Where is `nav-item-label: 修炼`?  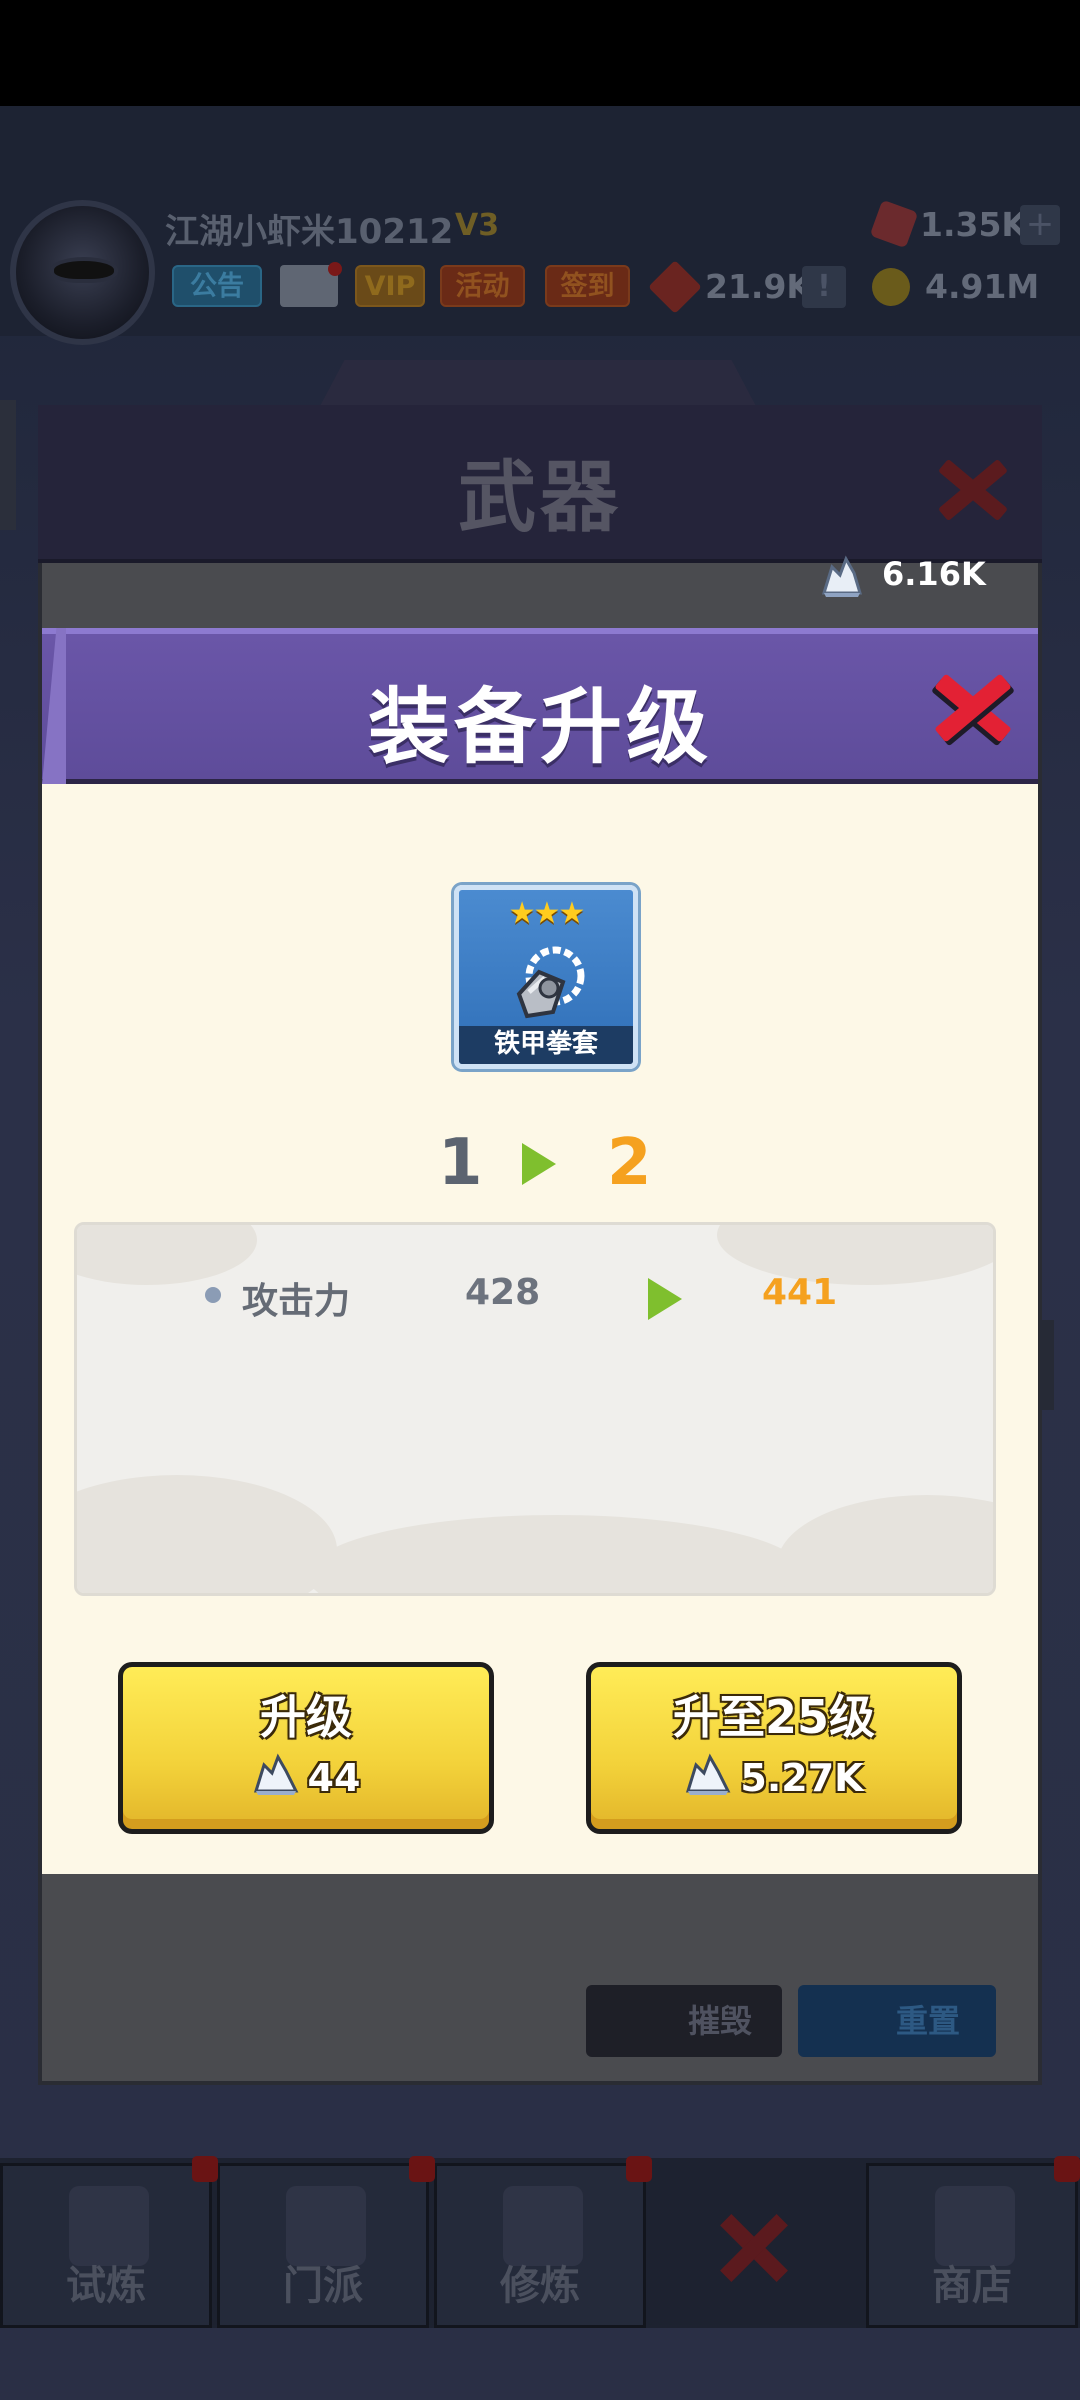 nav-item-label: 修炼 is located at coordinates (540, 2286).